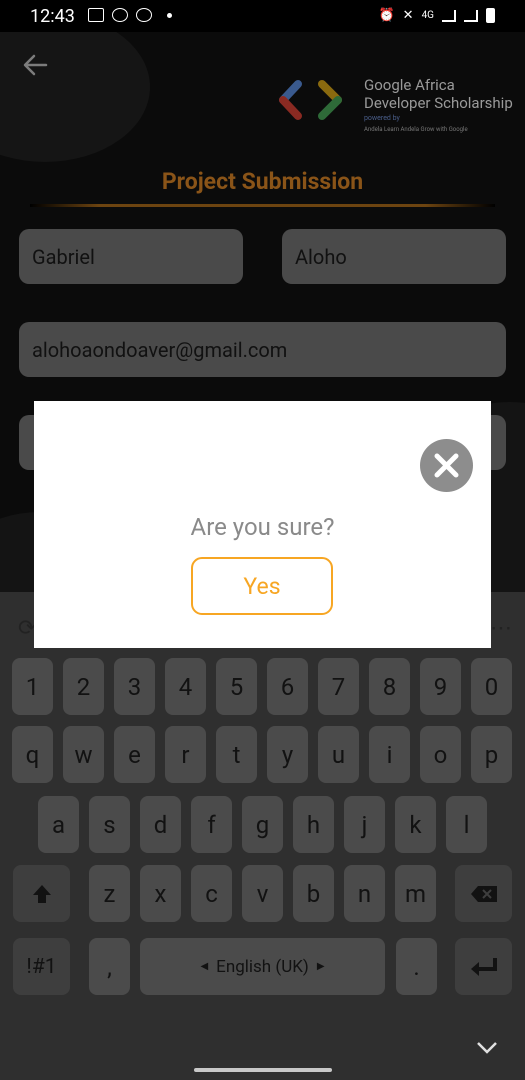  I want to click on signal-icon, so click(449, 15).